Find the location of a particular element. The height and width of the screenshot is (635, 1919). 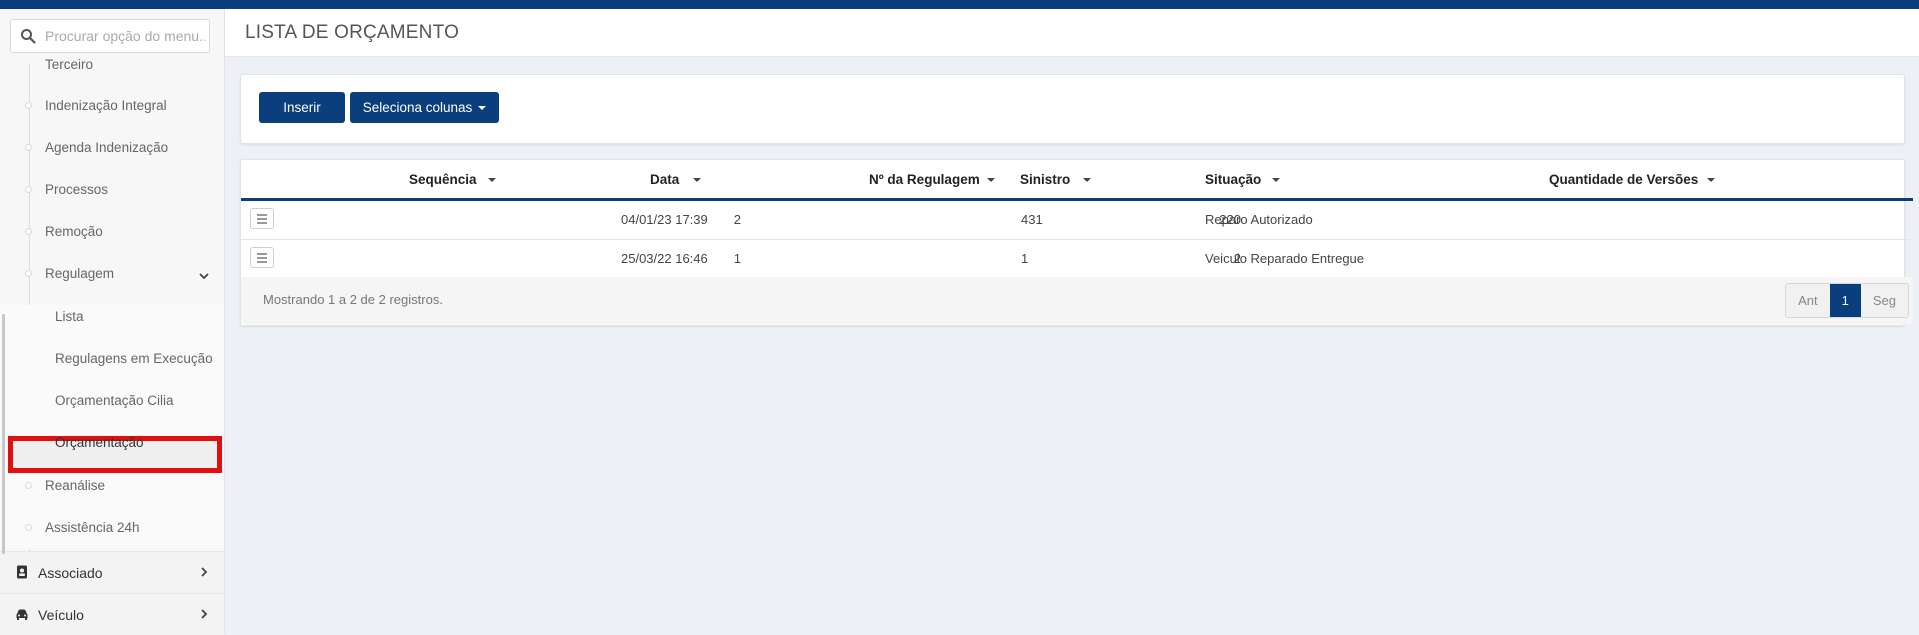

sidebar-subitem-orcamentacao-cilia: Orçamentação Cilia is located at coordinates (112, 402).